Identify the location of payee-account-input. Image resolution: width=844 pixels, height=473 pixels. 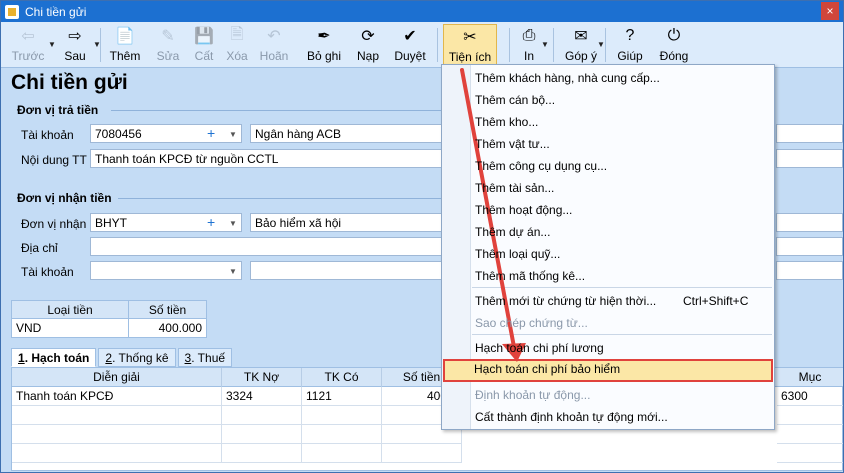
(166, 270).